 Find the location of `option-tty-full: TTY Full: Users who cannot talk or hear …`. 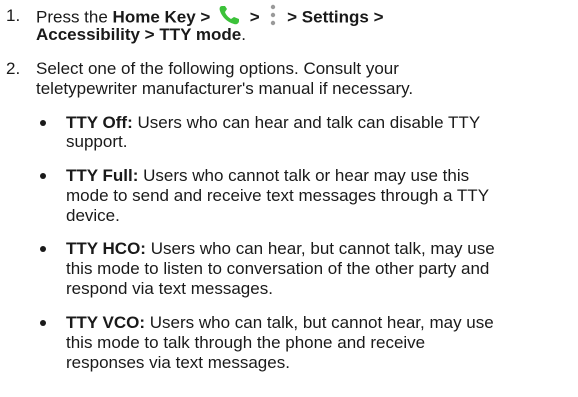

option-tty-full: TTY Full: Users who cannot talk or hear … is located at coordinates (267, 176).